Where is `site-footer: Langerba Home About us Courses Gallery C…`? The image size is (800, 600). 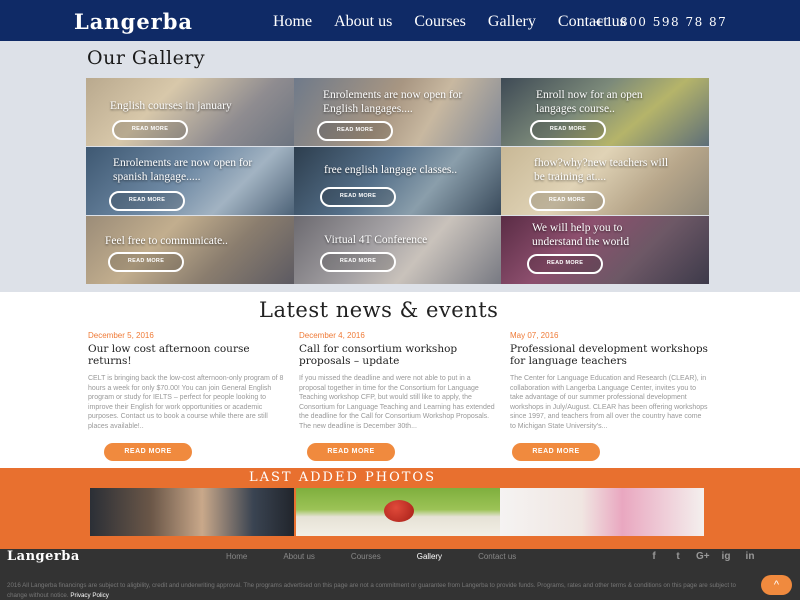
site-footer: Langerba Home About us Courses Gallery C… is located at coordinates (400, 574).